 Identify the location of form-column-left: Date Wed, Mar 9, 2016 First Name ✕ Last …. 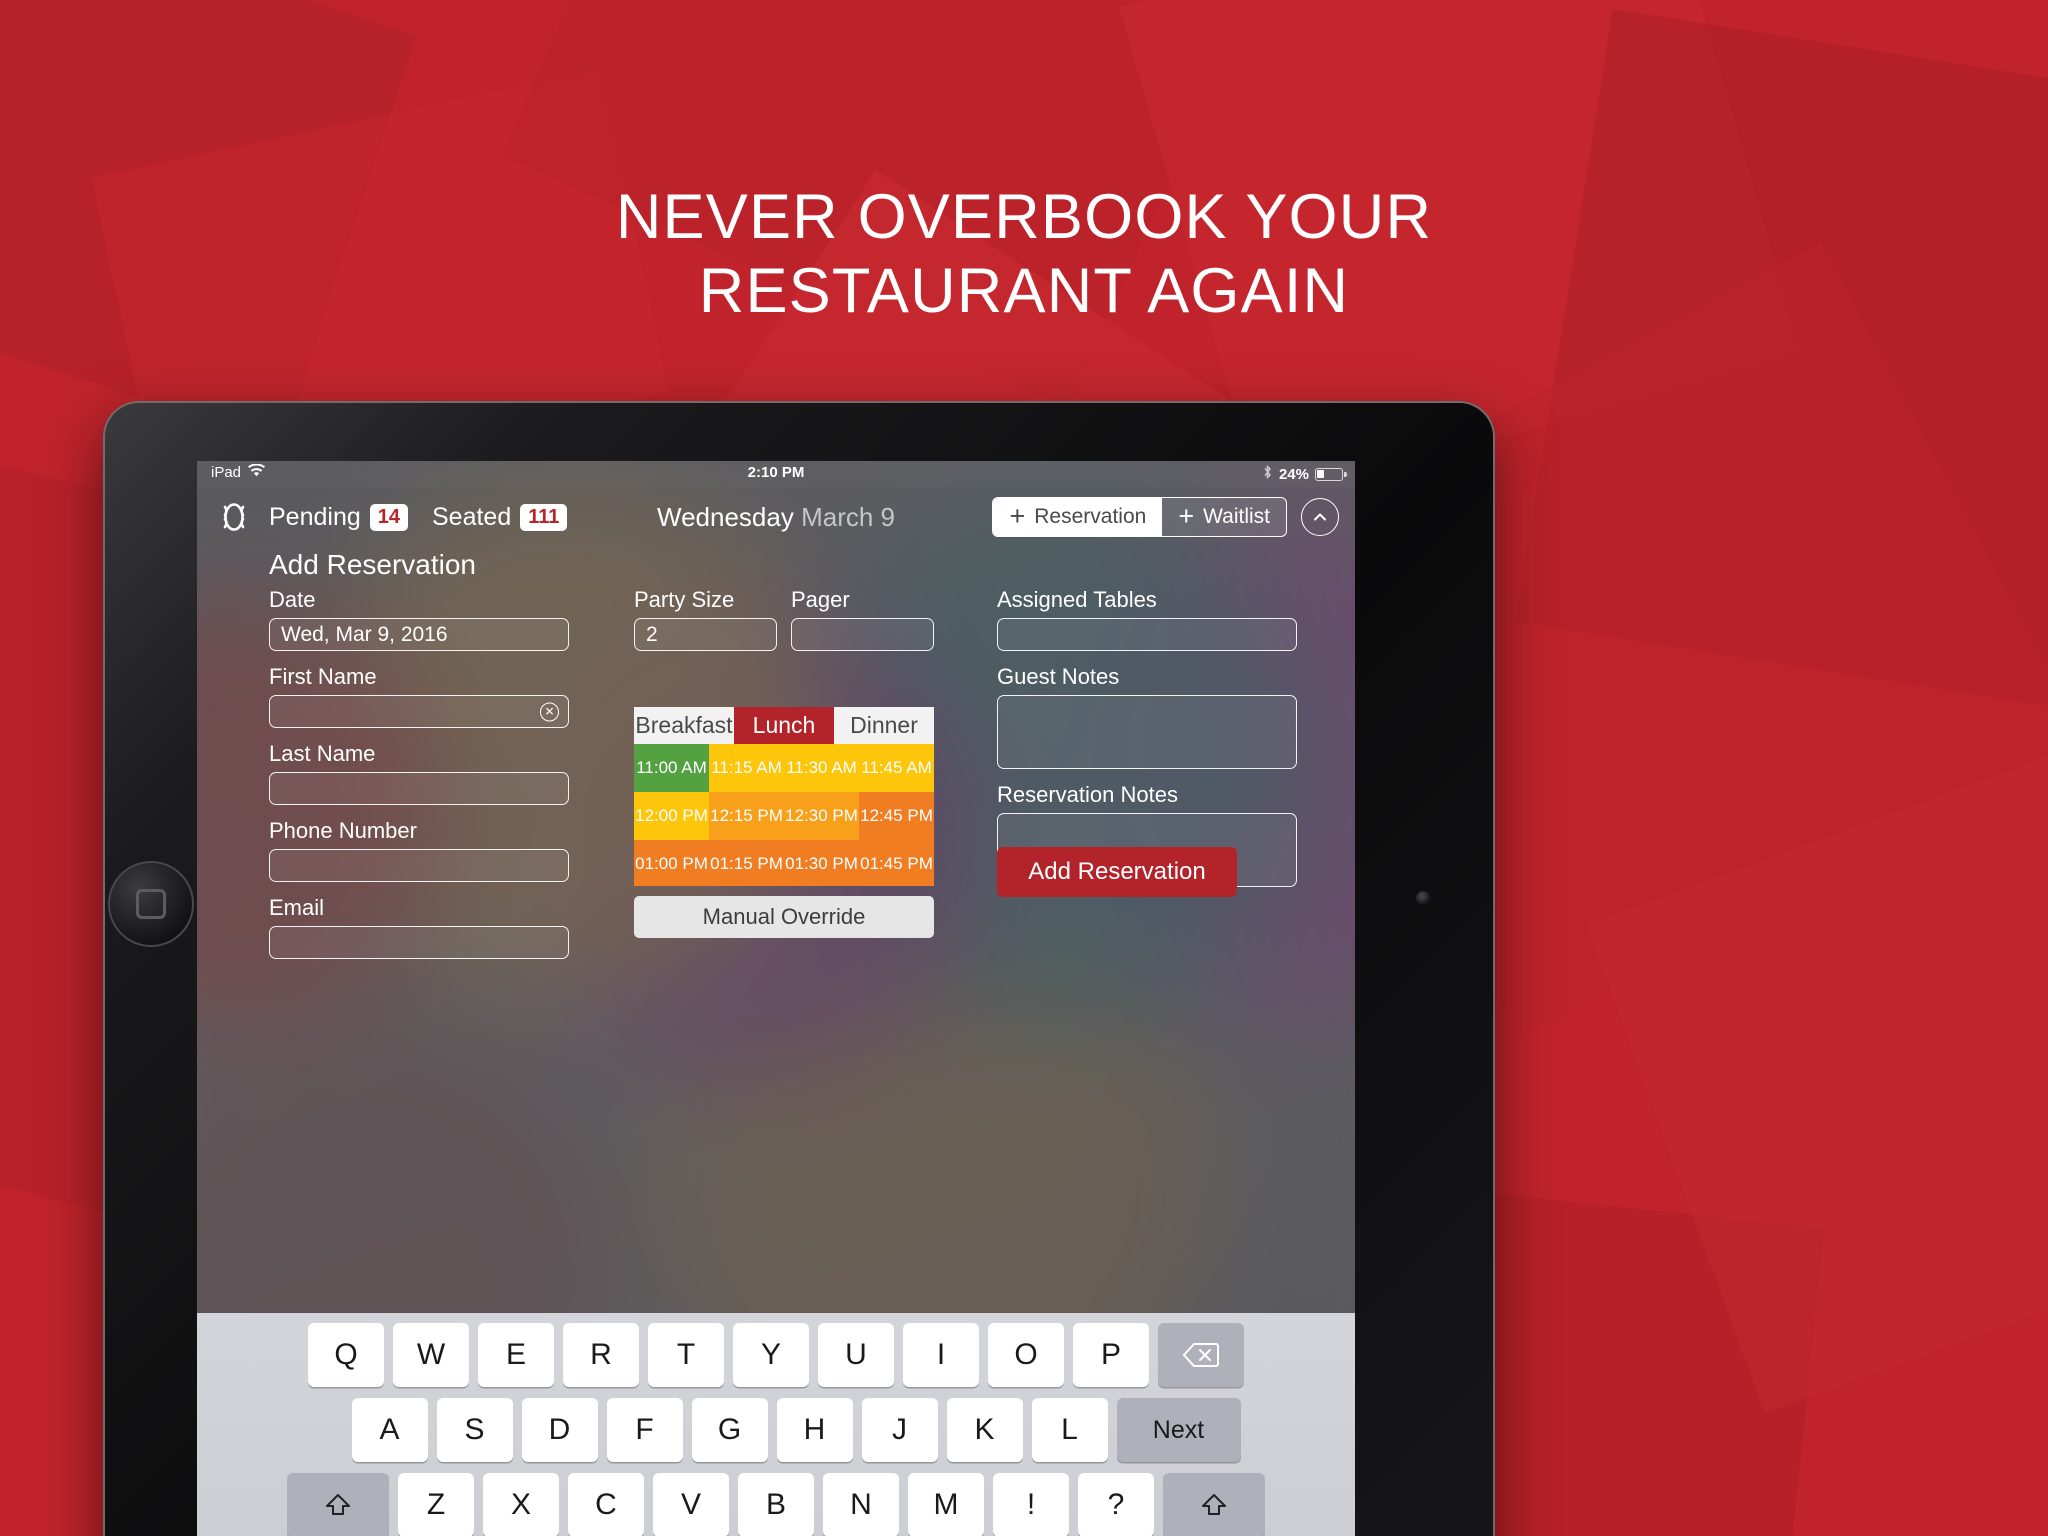
(419, 779).